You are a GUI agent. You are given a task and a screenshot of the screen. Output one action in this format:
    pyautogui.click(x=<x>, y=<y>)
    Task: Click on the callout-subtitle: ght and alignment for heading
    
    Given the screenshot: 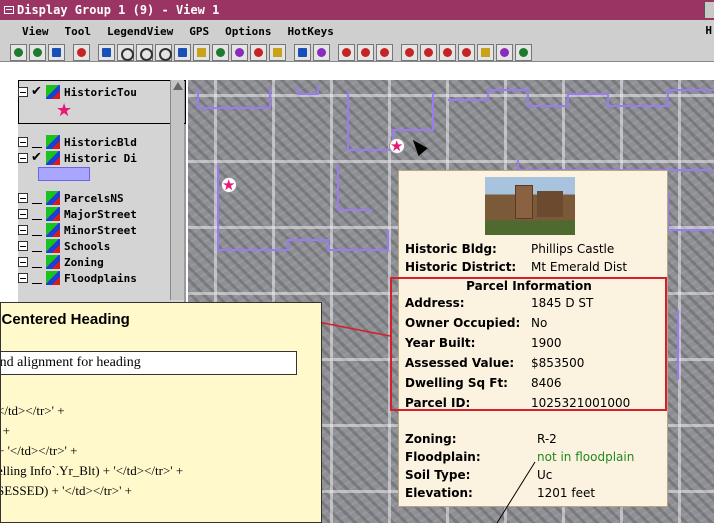 What is the action you would take?
    pyautogui.click(x=149, y=363)
    